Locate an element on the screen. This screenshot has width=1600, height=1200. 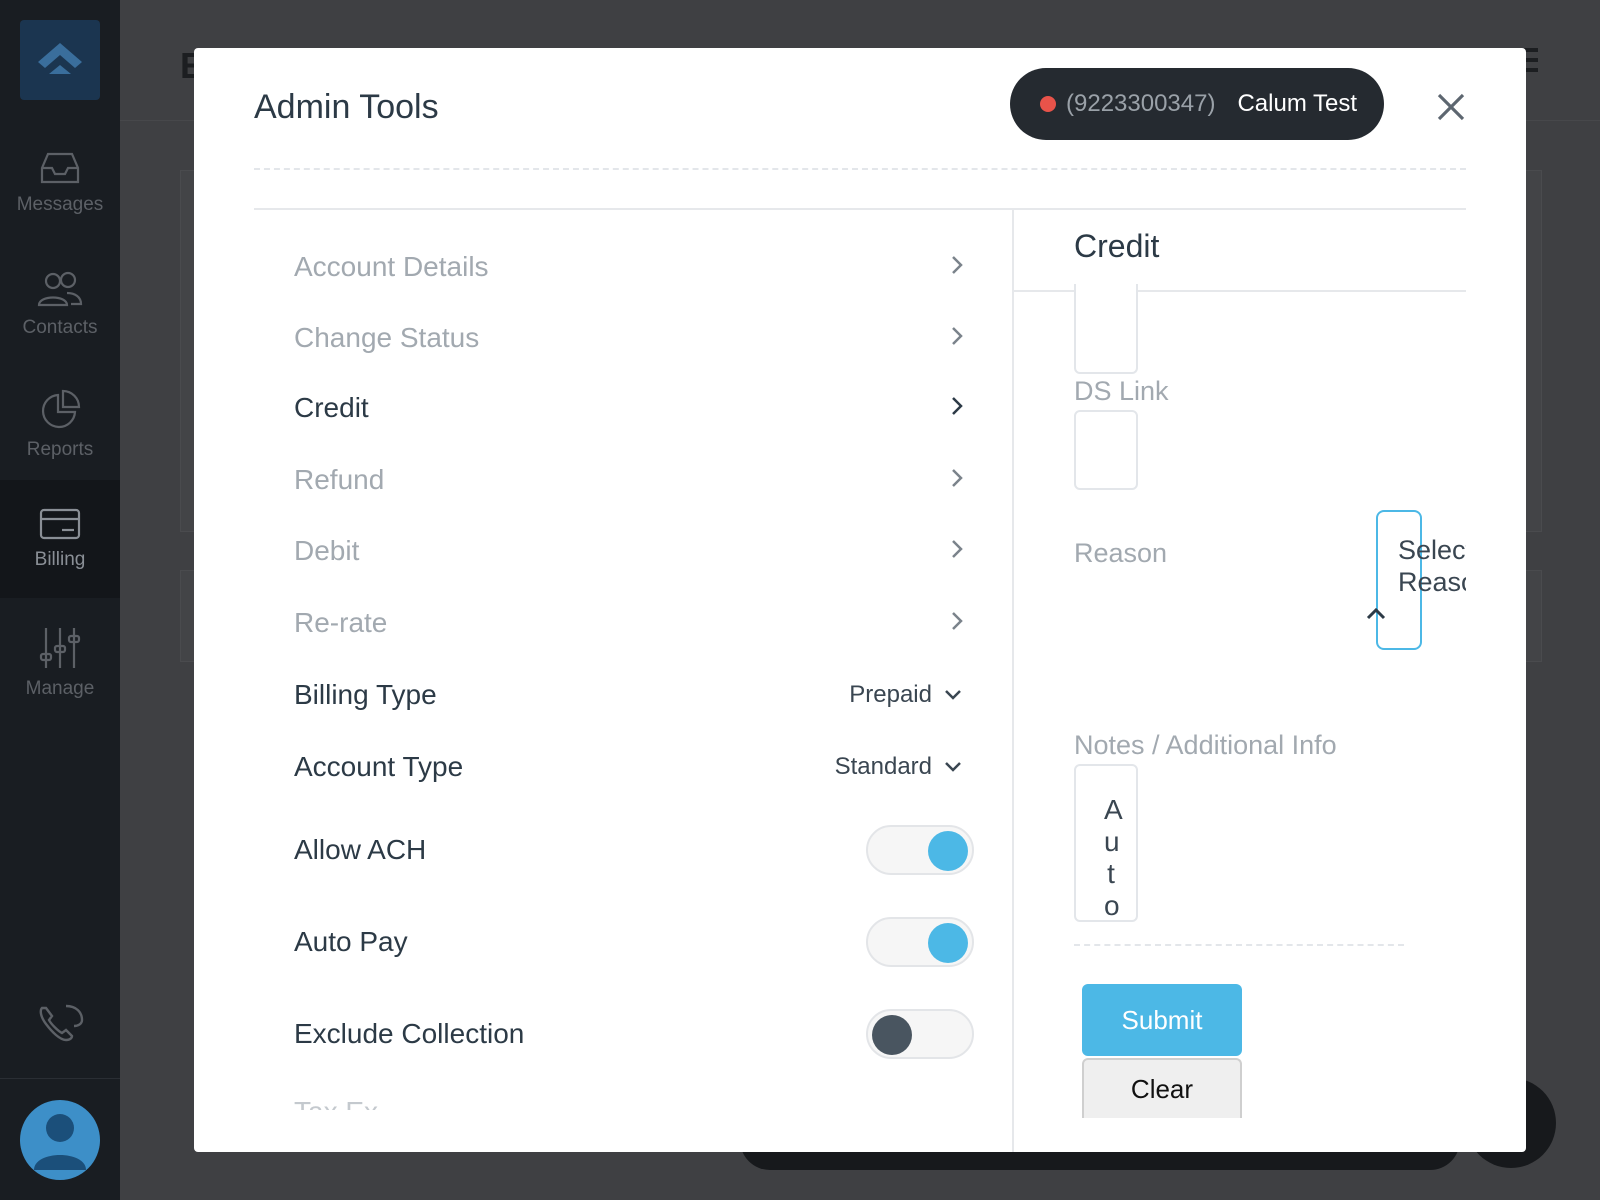
status-dot is located at coordinates (1048, 104).